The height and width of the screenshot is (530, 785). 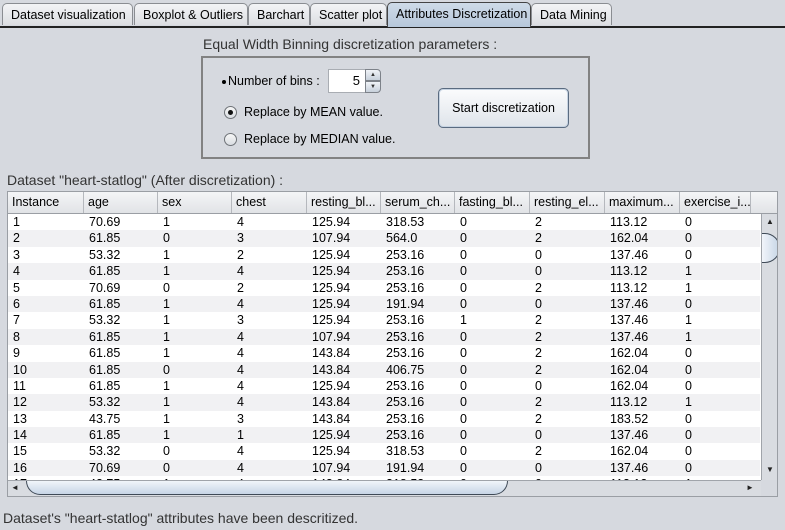 What do you see at coordinates (384, 353) in the screenshot?
I see `table-row: 9 61.85 1 4 143.84 253.16 0 2 162.04 0` at bounding box center [384, 353].